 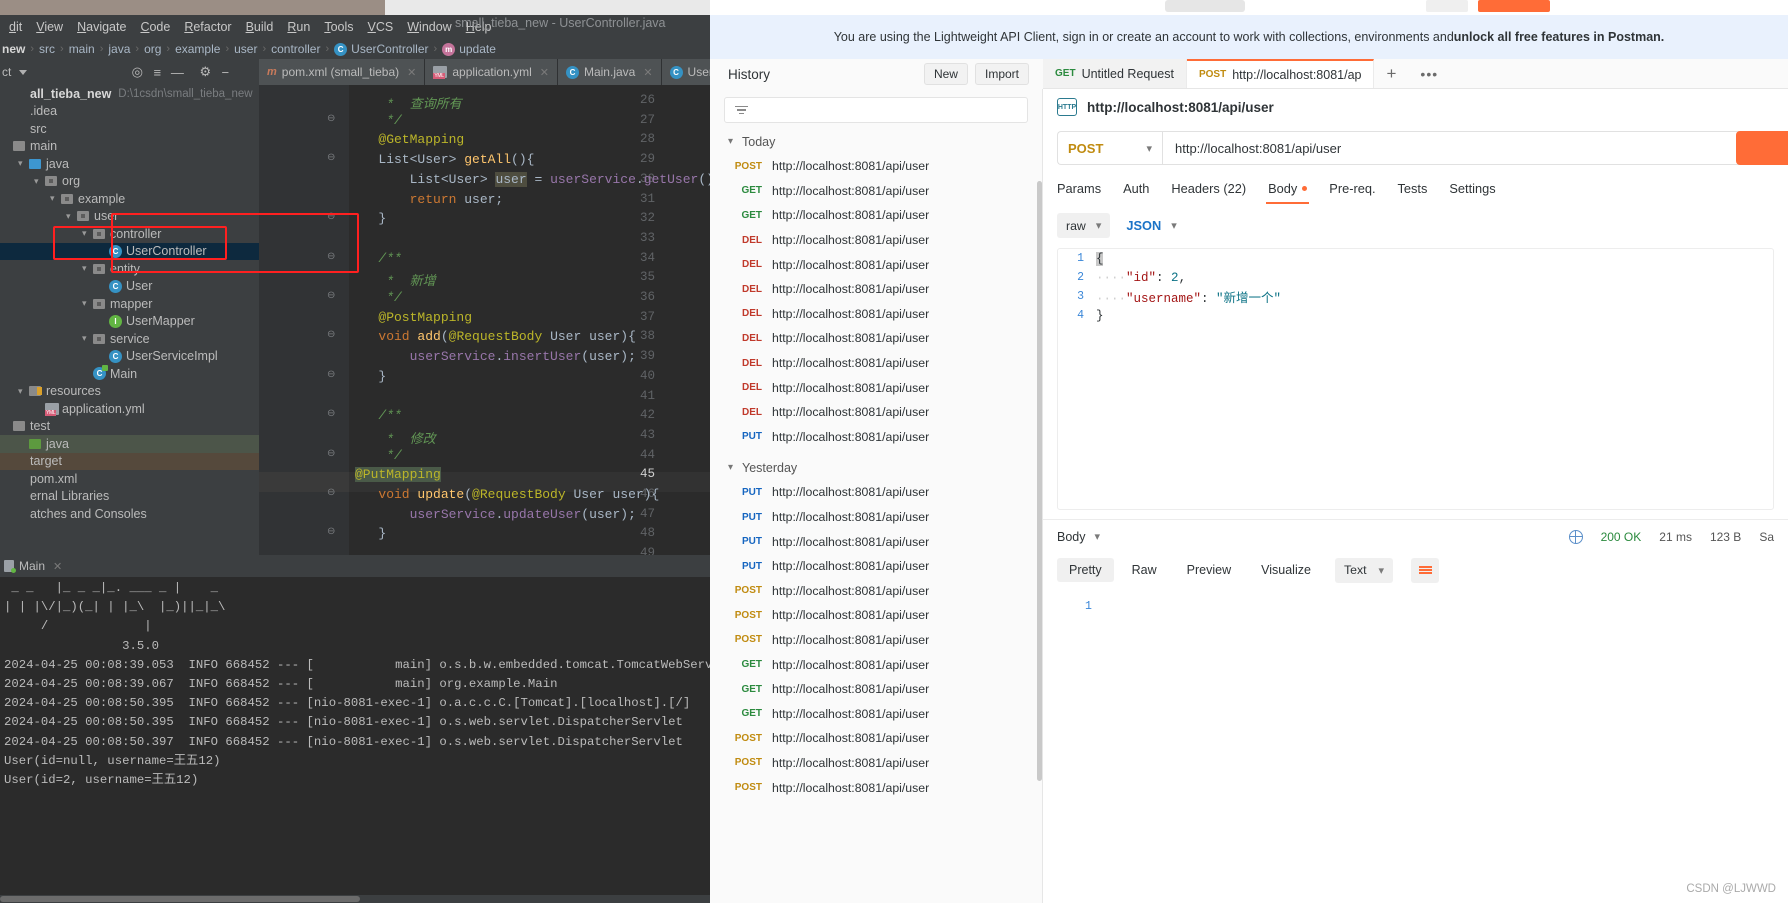 What do you see at coordinates (1180, 107) in the screenshot?
I see `request-name: http://localhost:8081/api/user` at bounding box center [1180, 107].